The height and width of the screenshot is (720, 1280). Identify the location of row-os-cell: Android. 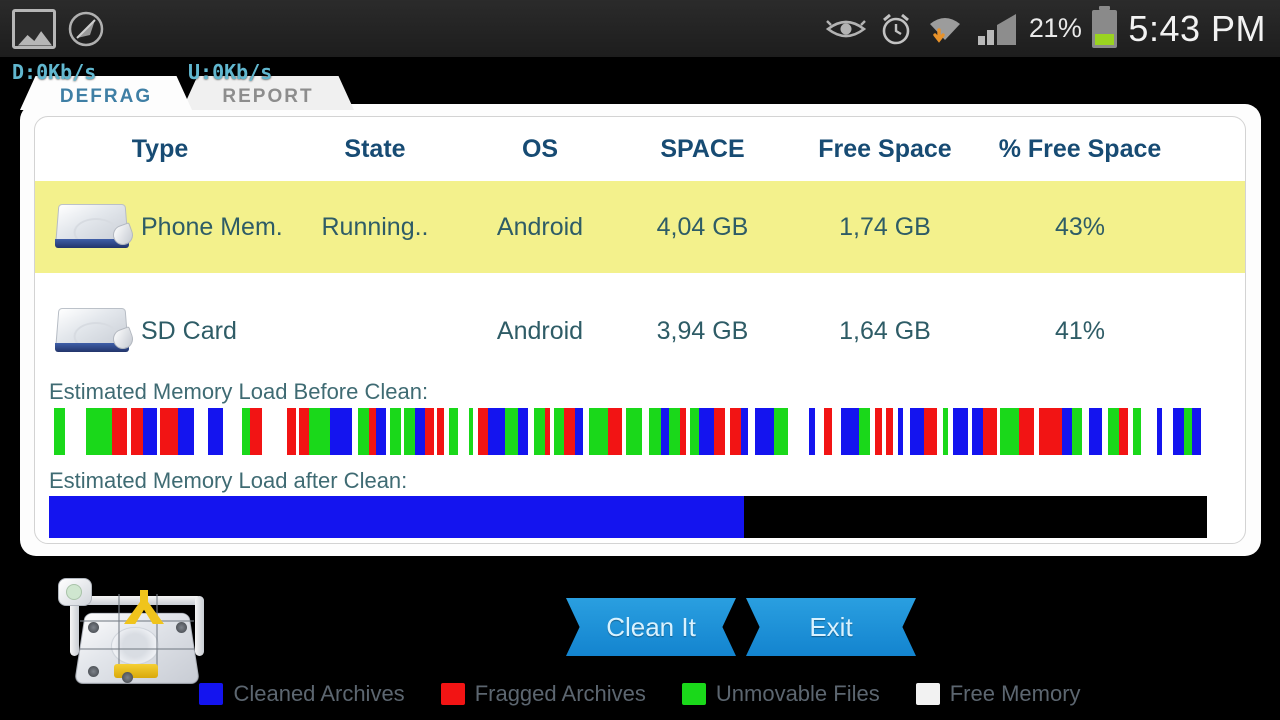
(540, 330).